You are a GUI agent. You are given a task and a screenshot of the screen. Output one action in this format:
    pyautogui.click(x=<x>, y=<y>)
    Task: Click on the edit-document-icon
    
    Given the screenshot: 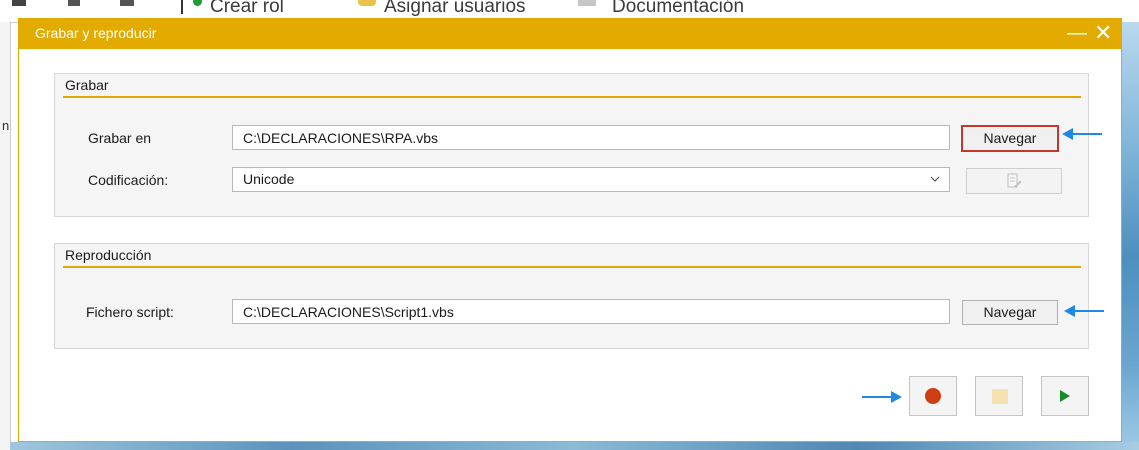 What is the action you would take?
    pyautogui.click(x=1014, y=180)
    